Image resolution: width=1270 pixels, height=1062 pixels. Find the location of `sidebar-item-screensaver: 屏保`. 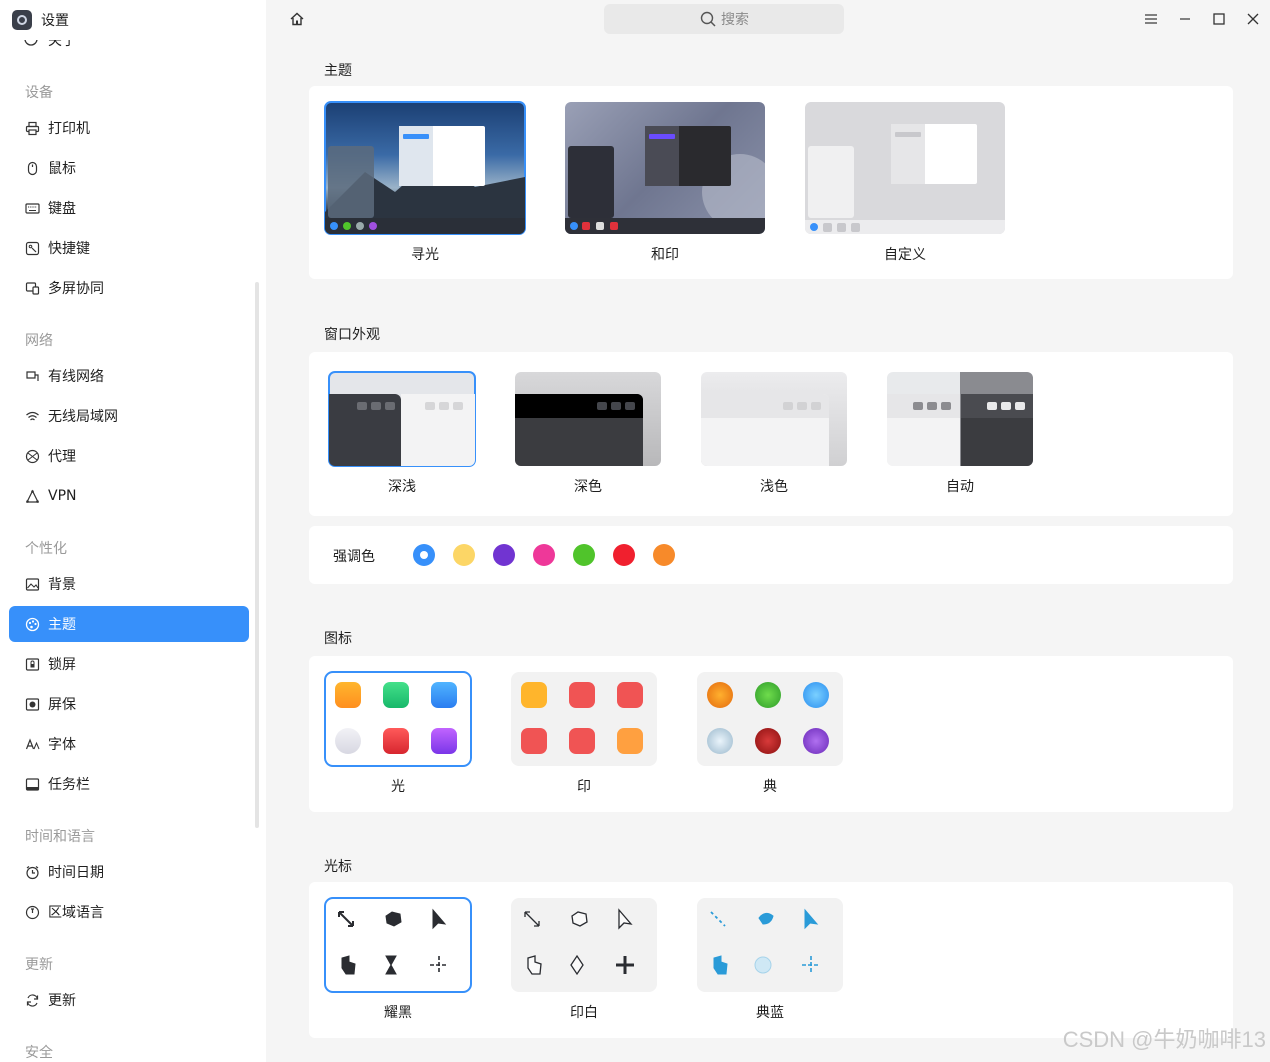

sidebar-item-screensaver: 屏保 is located at coordinates (129, 704).